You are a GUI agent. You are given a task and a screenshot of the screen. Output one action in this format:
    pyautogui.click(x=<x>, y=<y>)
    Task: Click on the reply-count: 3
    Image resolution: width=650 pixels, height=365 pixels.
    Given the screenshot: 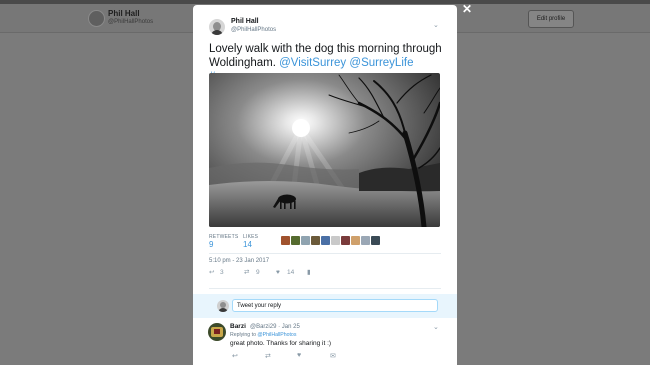 What is the action you would take?
    pyautogui.click(x=222, y=272)
    